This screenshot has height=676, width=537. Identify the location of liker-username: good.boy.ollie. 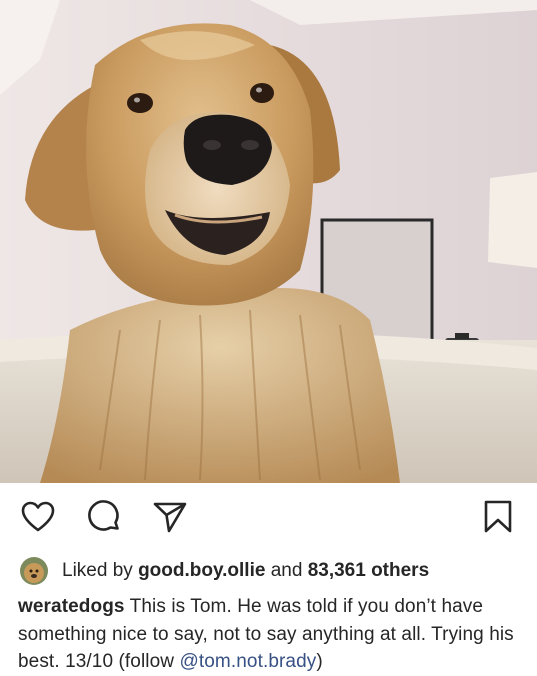
(201, 571).